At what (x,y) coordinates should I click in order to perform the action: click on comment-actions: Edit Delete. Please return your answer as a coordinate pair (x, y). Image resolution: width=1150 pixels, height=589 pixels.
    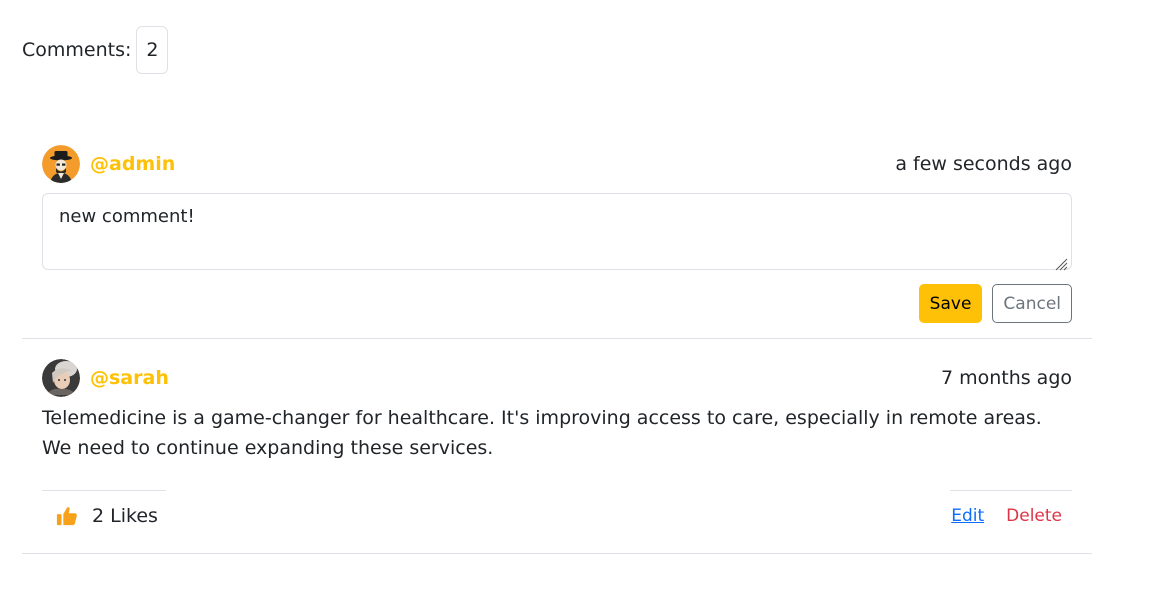
    Looking at the image, I should click on (1011, 515).